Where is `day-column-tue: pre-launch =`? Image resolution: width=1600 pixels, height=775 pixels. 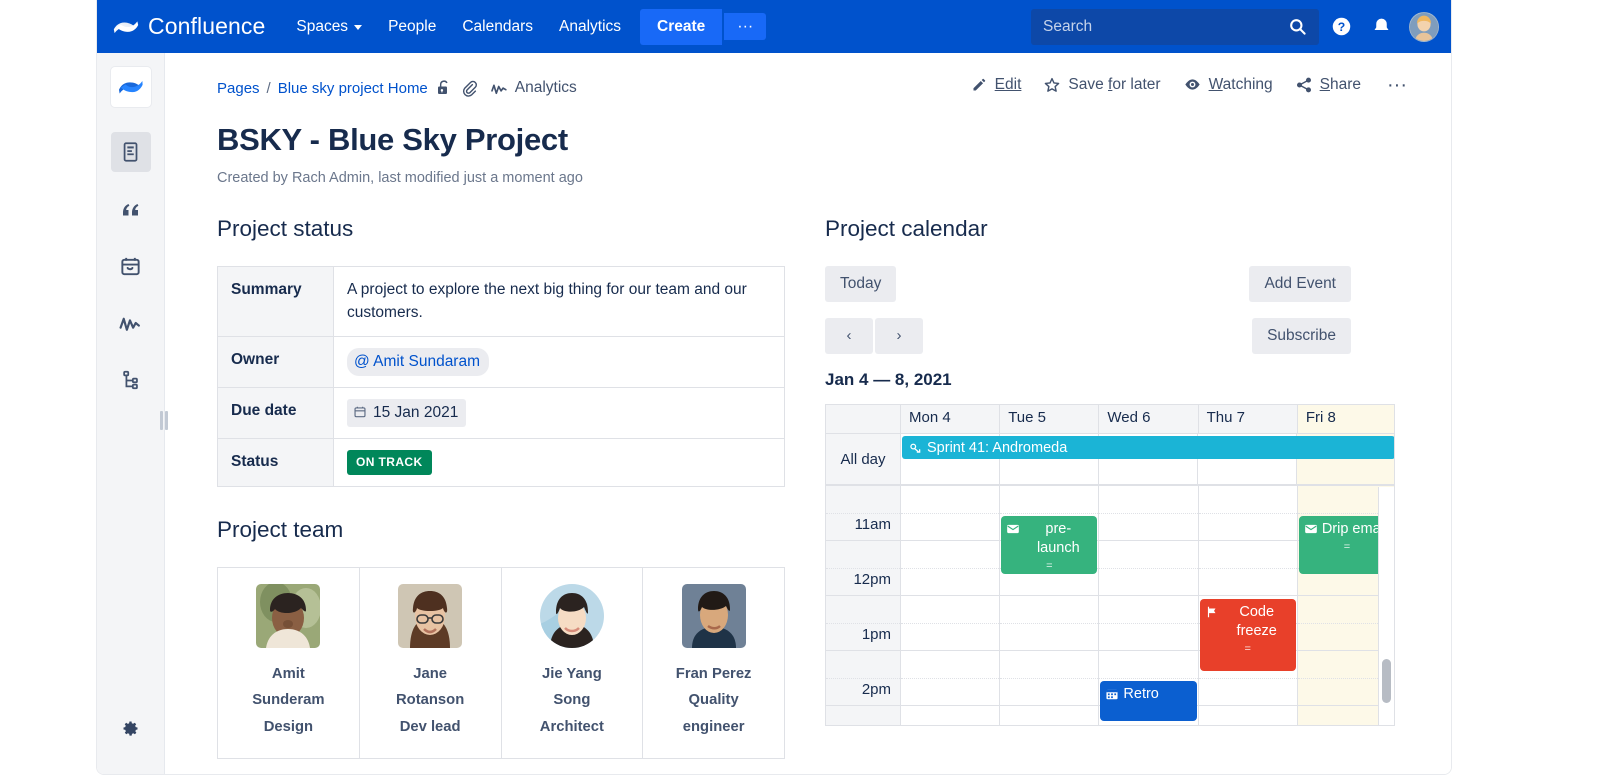 day-column-tue: pre-launch = is located at coordinates (1050, 605).